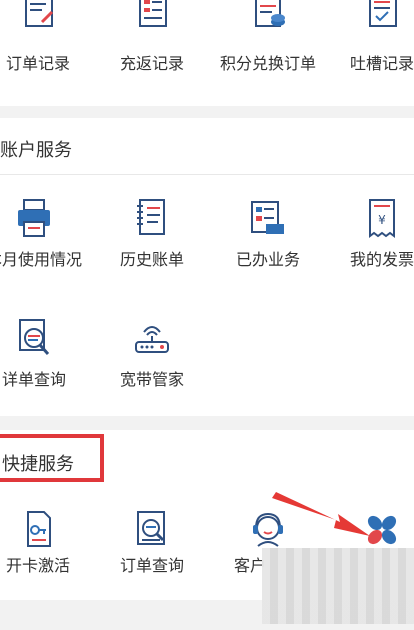 The image size is (414, 630). What do you see at coordinates (382, 16) in the screenshot?
I see `complaint-record-icon` at bounding box center [382, 16].